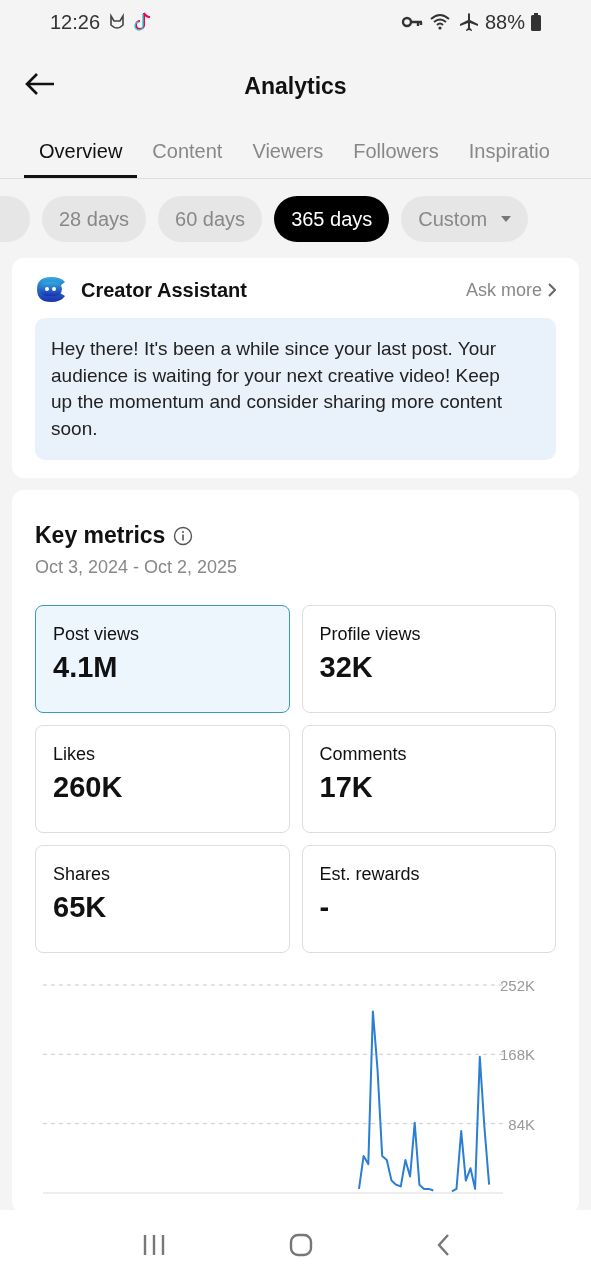  I want to click on metric-value: 4.1M, so click(86, 667).